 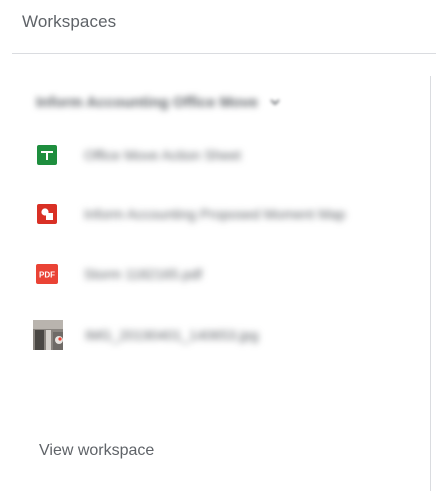 I want to click on panel-title: Workspaces, so click(x=69, y=21).